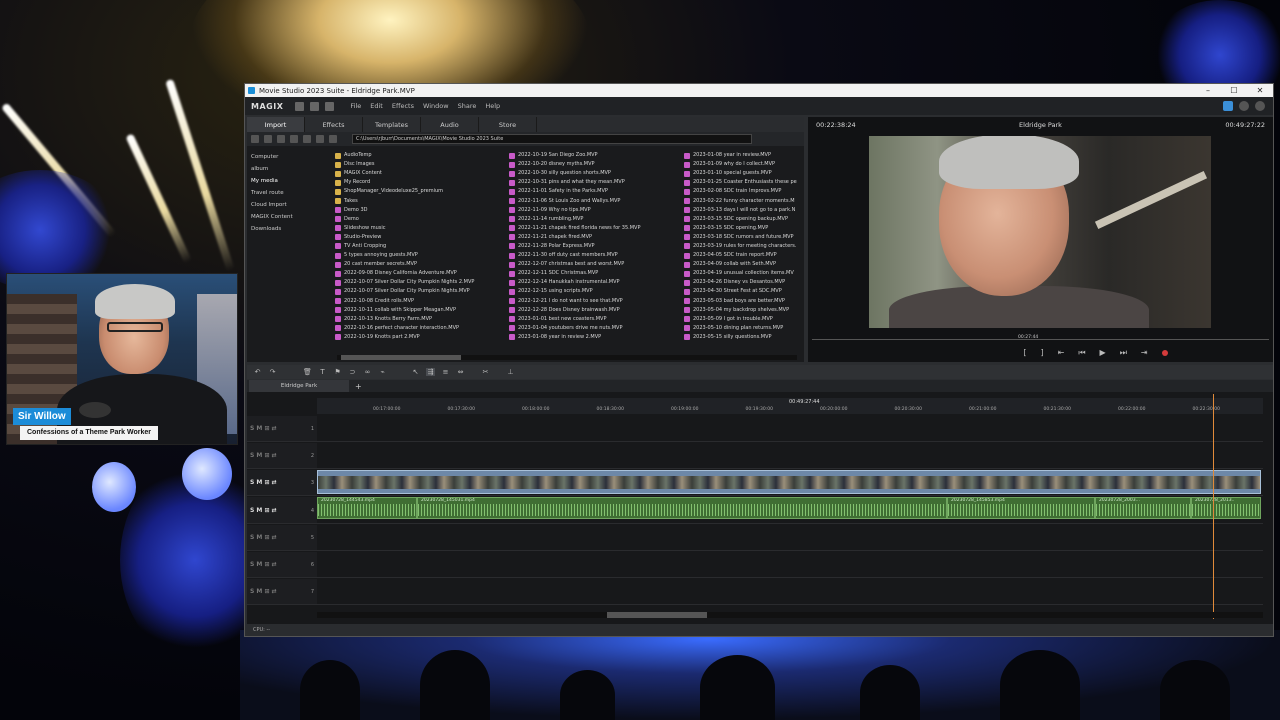 Image resolution: width=1280 pixels, height=720 pixels. What do you see at coordinates (744, 246) in the screenshot?
I see `file-item: 2023-03-19 rules for meeting characters.` at bounding box center [744, 246].